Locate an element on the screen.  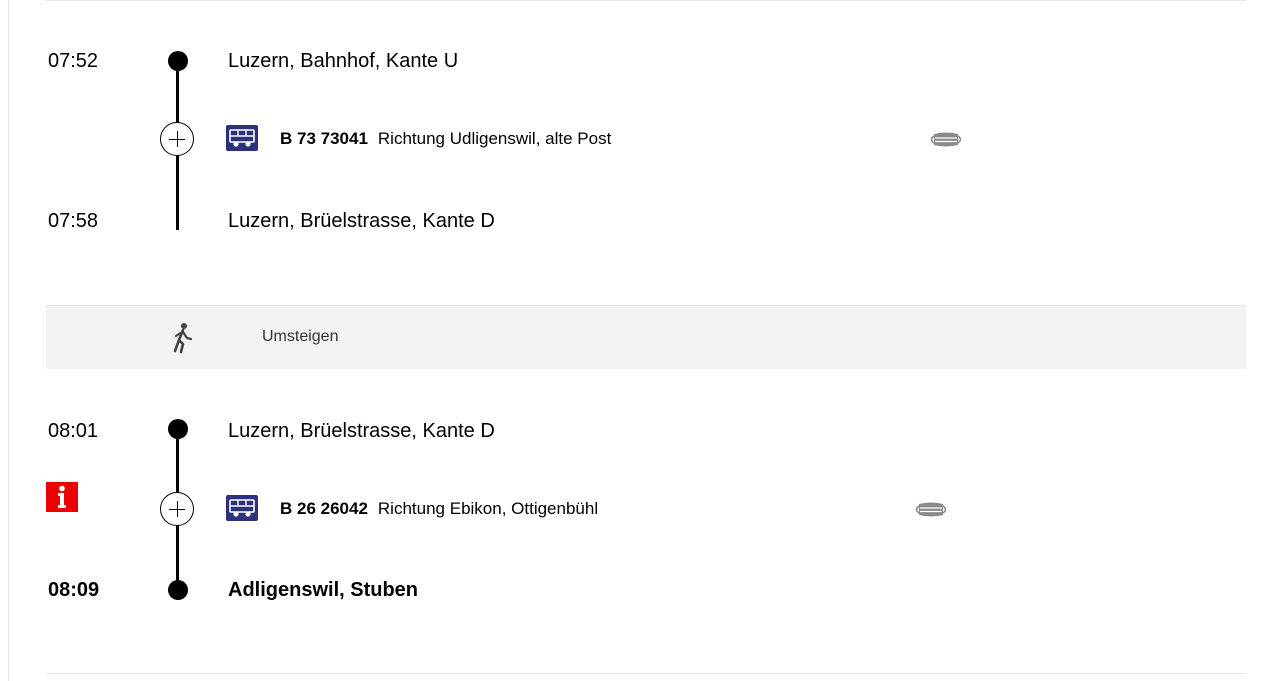
arrival-time: 08:09 is located at coordinates (74, 590).